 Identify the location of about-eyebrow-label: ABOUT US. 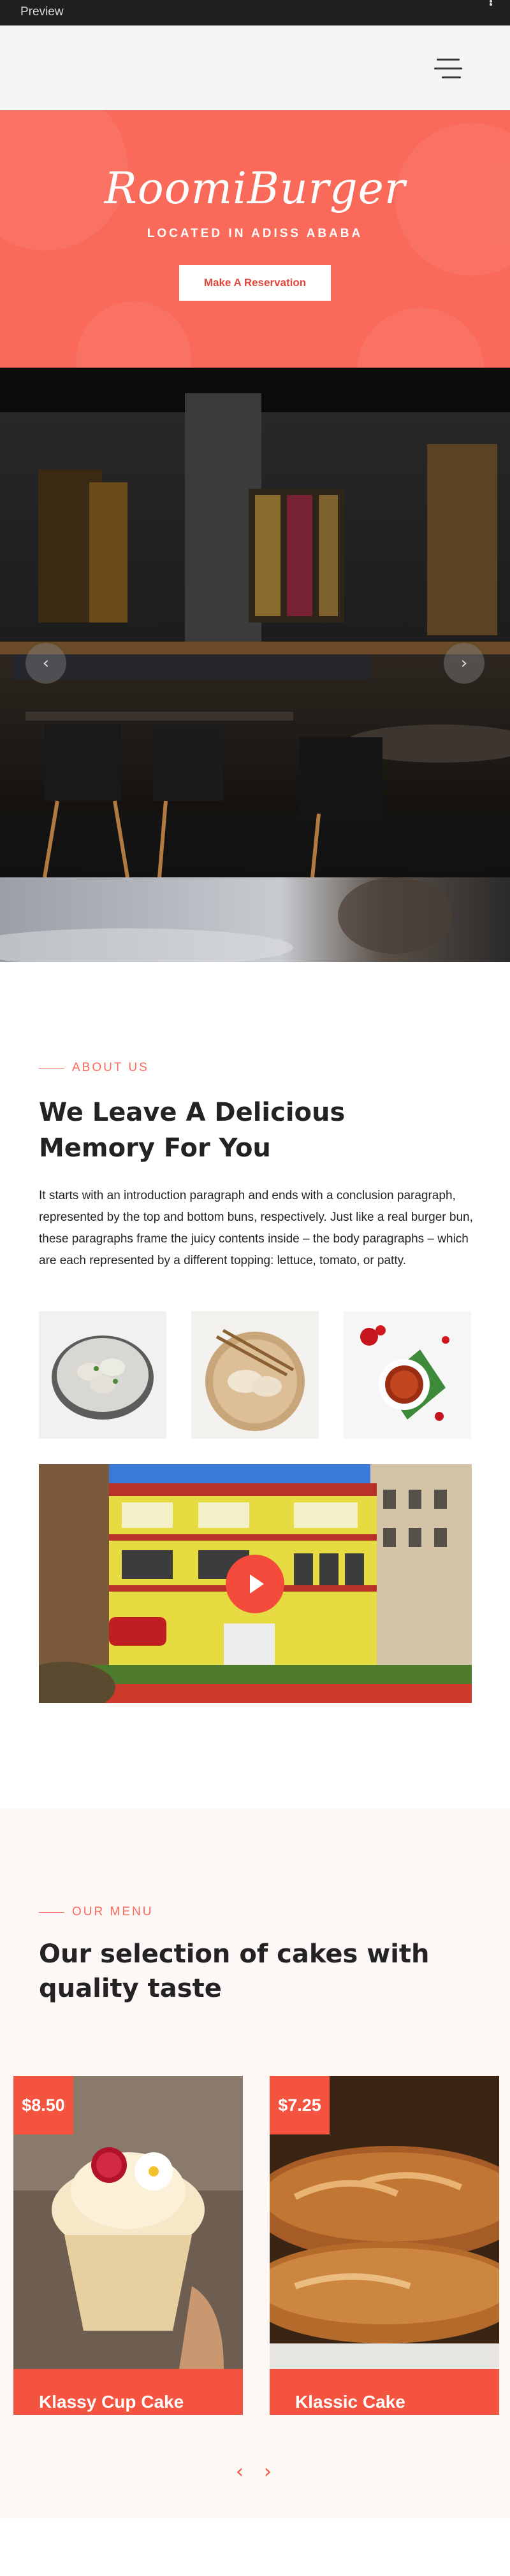
(110, 1067).